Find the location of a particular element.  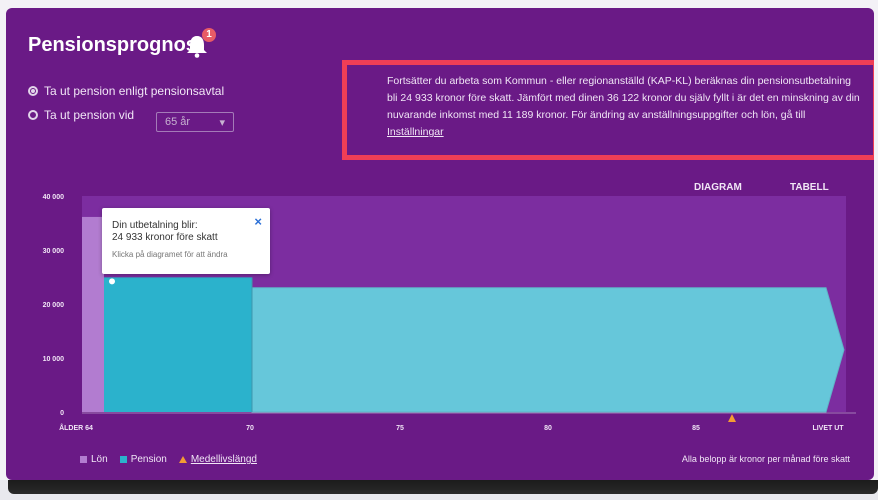

legend-item-salary: Lön is located at coordinates (94, 459).